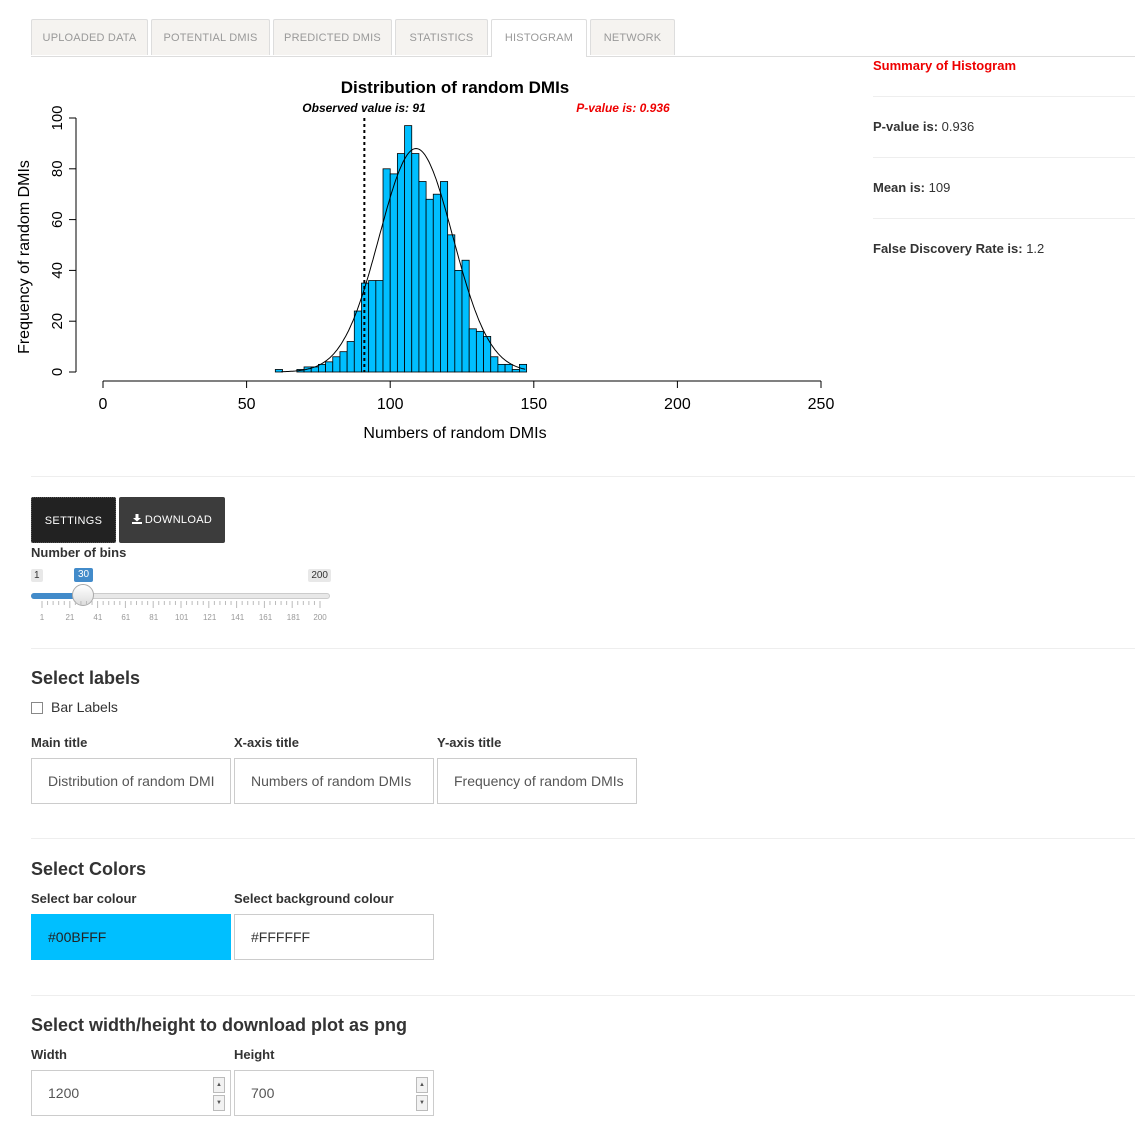 The image size is (1135, 1133). Describe the element at coordinates (24, 257) in the screenshot. I see `y-axis-title: Frequency of random DMIs` at that location.